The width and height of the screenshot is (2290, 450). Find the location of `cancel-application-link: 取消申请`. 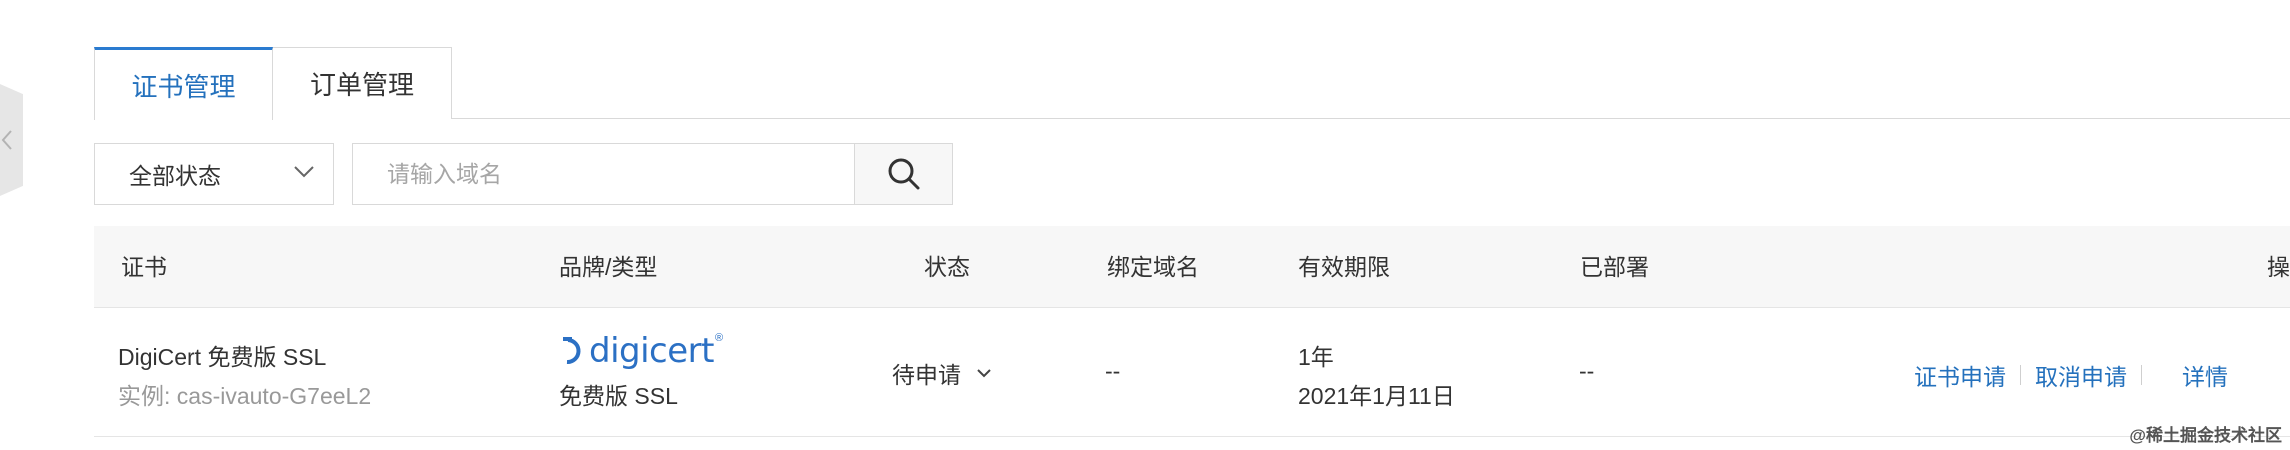

cancel-application-link: 取消申请 is located at coordinates (2081, 375).